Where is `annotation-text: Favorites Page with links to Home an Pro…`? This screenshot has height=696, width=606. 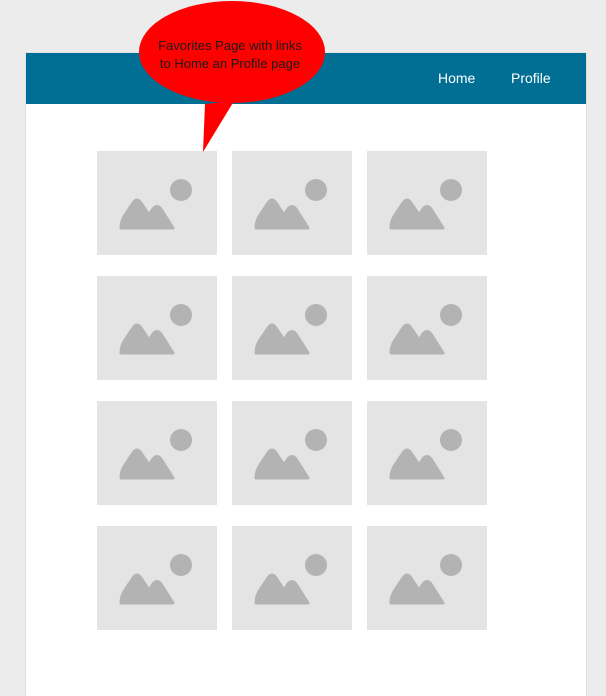 annotation-text: Favorites Page with links to Home an Pro… is located at coordinates (230, 55).